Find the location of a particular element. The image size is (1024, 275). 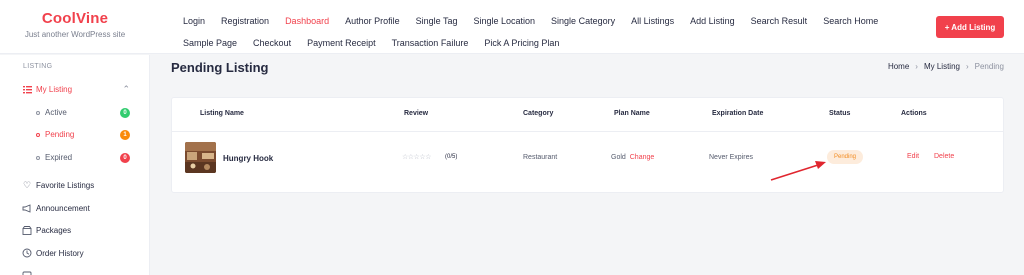

sidebar-item-favorites: ♡ Favorite Listings is located at coordinates (78, 185).